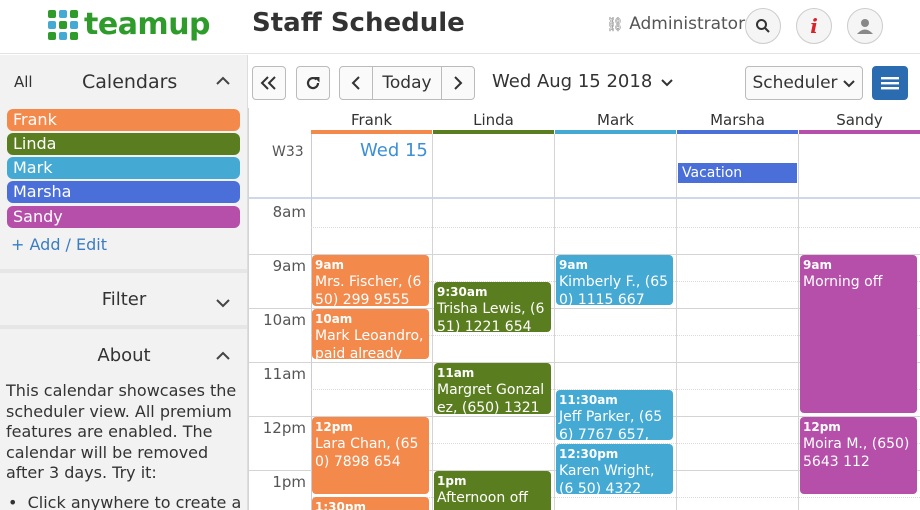 Image resolution: width=920 pixels, height=510 pixels. I want to click on today-label: Today, so click(407, 83).